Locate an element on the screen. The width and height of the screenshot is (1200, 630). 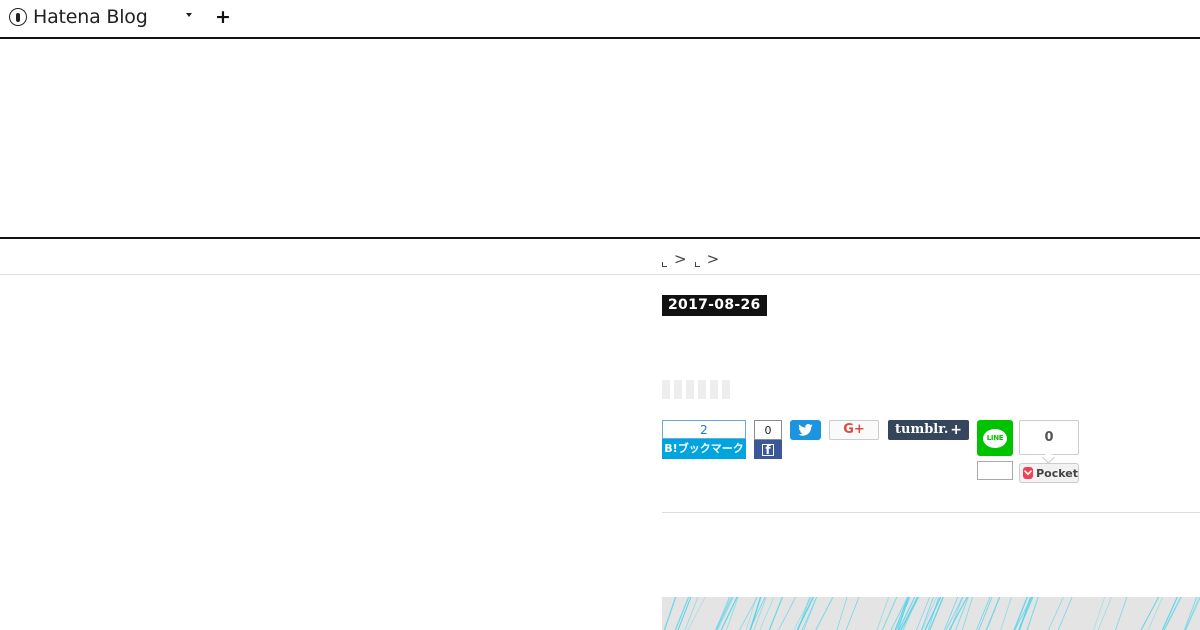
hatena-bookmark-label: B!ブックマーク is located at coordinates (704, 449).